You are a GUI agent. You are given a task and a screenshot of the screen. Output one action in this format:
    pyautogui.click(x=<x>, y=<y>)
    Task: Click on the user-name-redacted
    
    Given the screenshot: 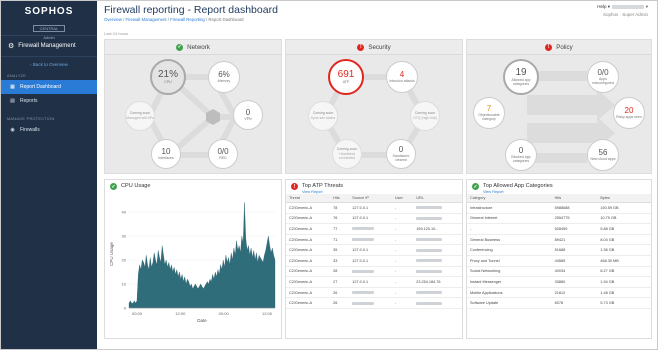 What is the action you would take?
    pyautogui.click(x=628, y=6)
    